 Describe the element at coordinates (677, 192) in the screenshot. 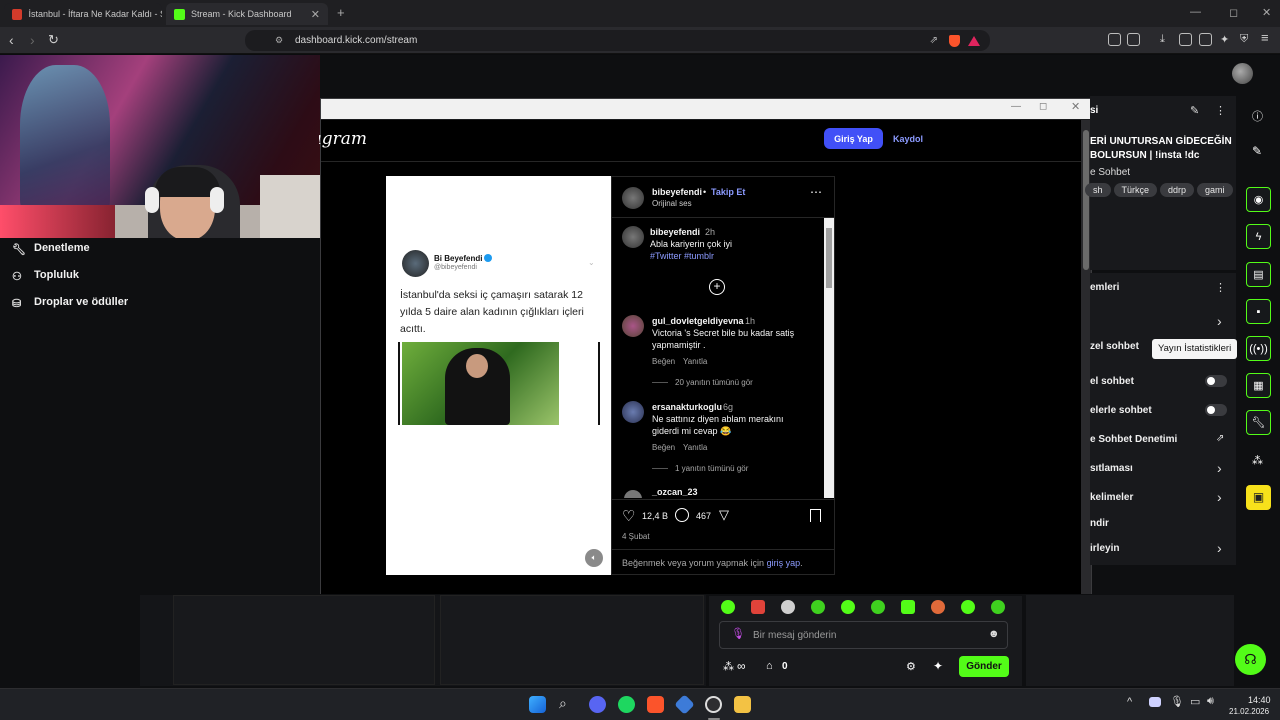

I see `post-author: bibeyefendi` at that location.